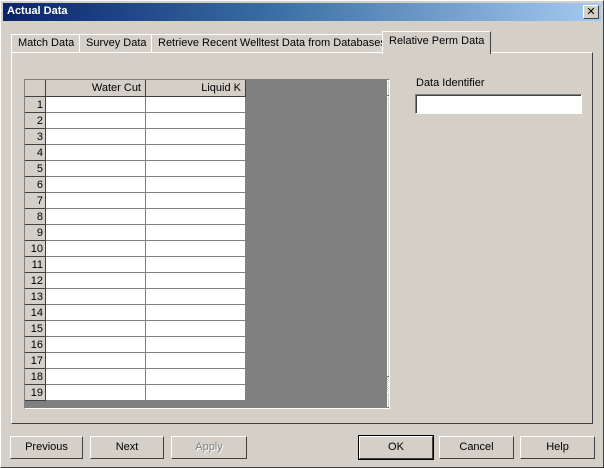 This screenshot has height=468, width=604. What do you see at coordinates (388, 236) in the screenshot?
I see `scroll-thumb` at bounding box center [388, 236].